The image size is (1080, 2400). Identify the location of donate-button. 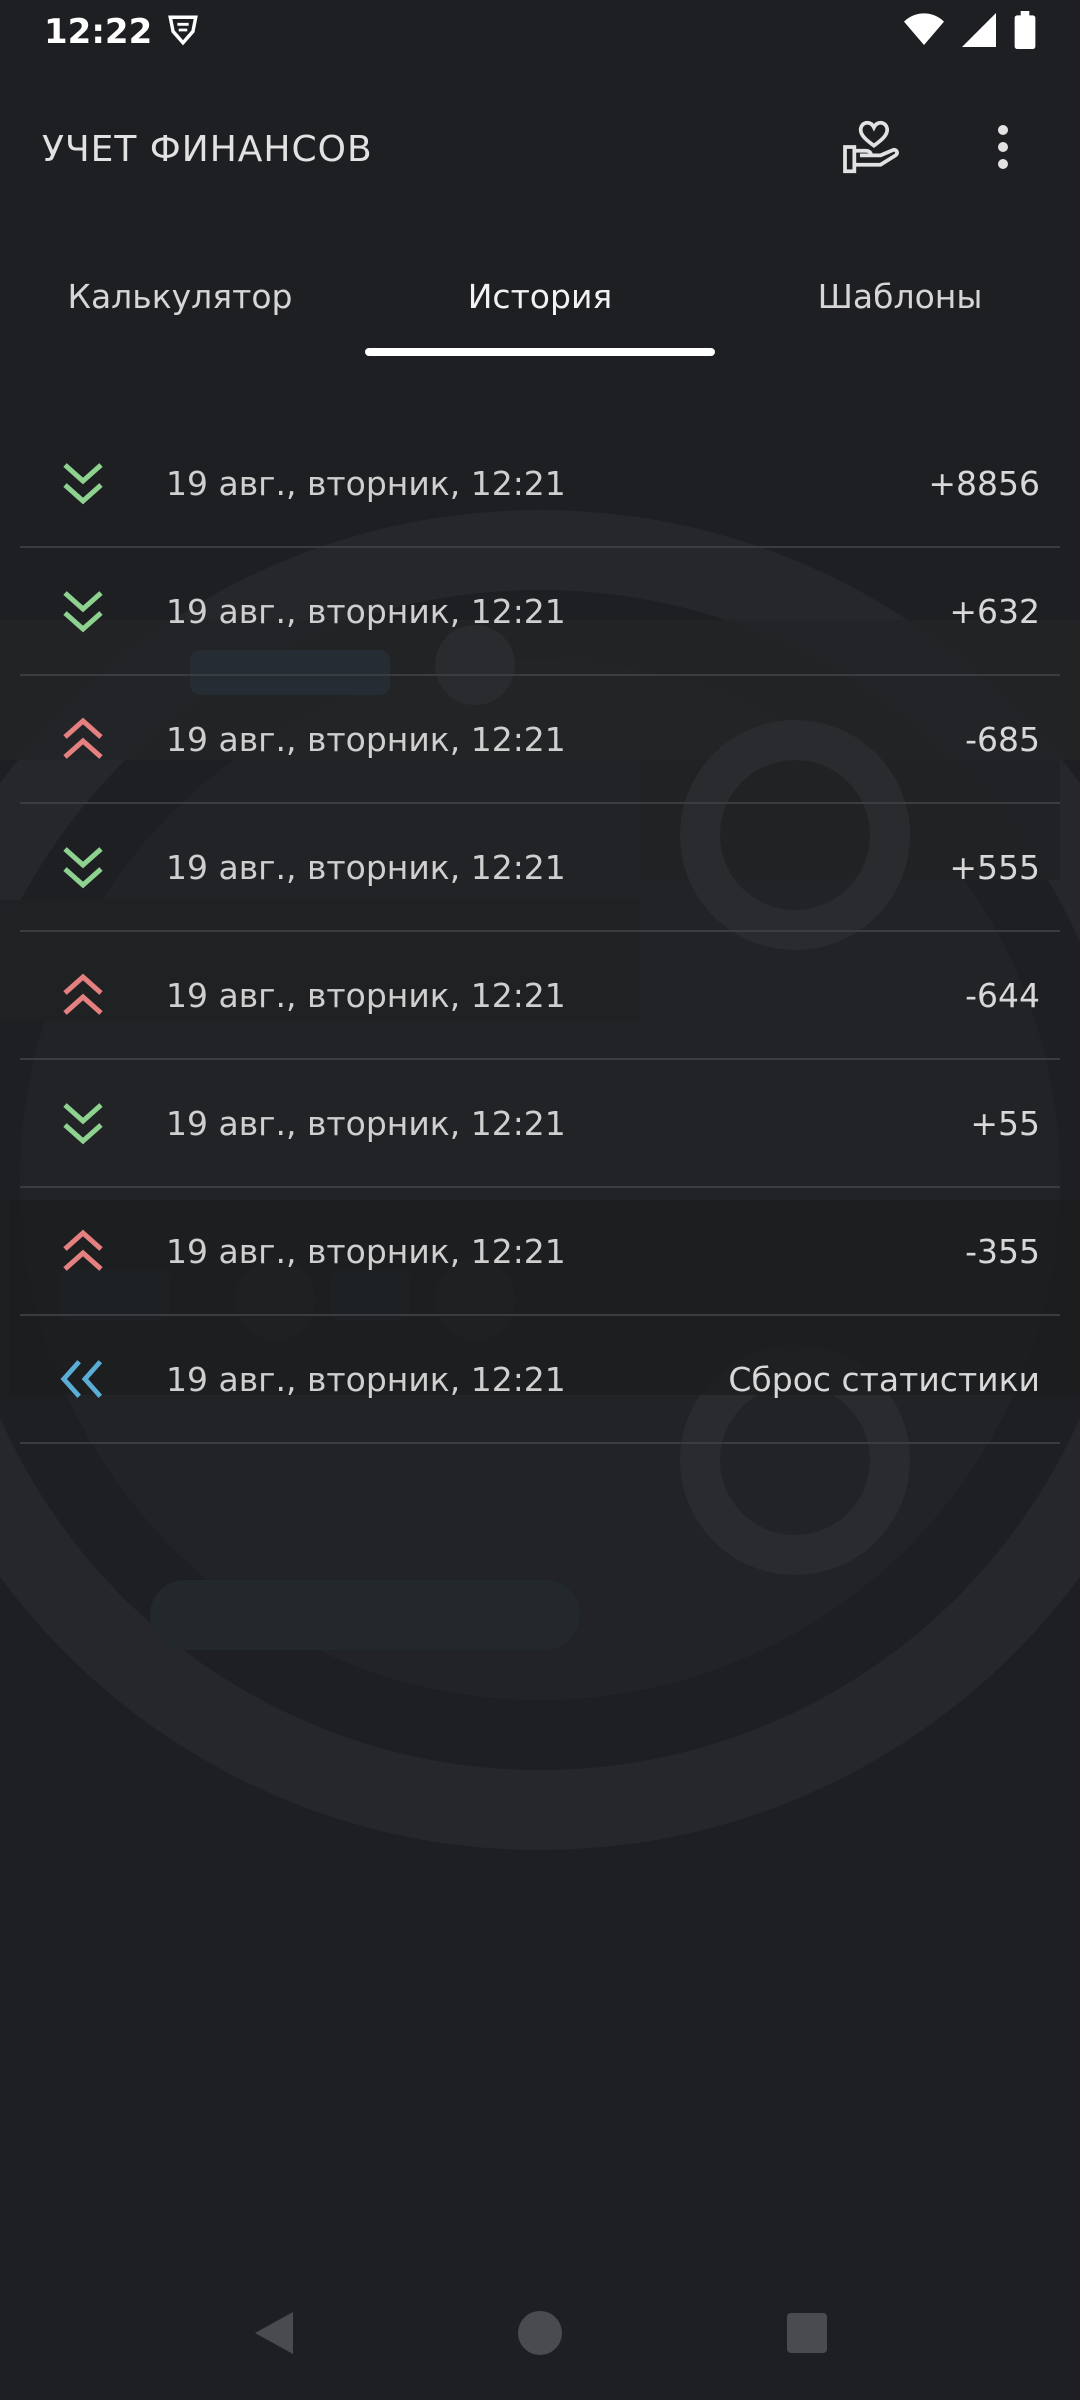
(873, 149).